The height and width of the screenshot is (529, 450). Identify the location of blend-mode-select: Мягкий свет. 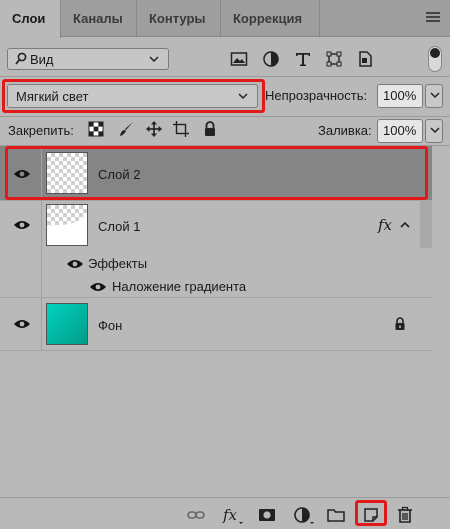
(132, 96).